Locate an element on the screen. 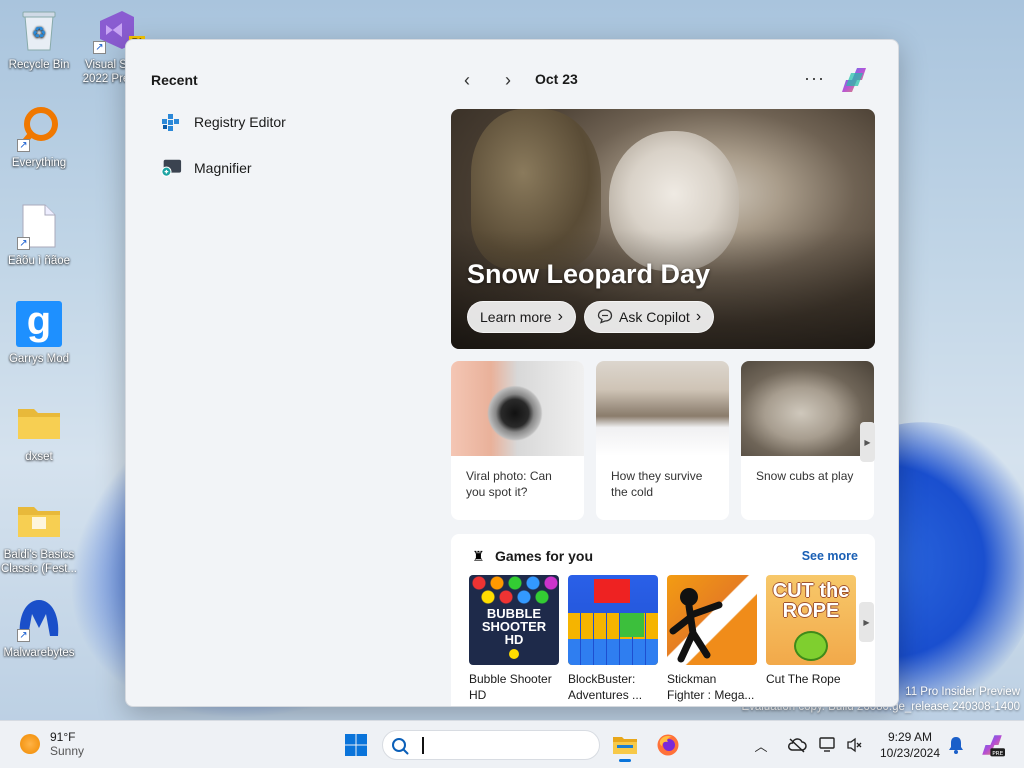 Image resolution: width=1024 pixels, height=768 pixels. news-card: Viral photo: Can you spot it? is located at coordinates (517, 440).